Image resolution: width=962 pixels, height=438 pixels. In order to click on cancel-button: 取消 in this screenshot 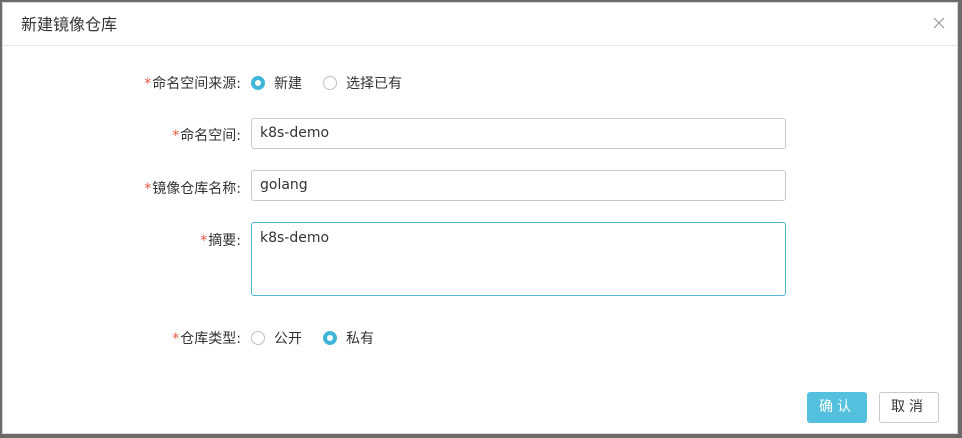, I will do `click(909, 407)`.